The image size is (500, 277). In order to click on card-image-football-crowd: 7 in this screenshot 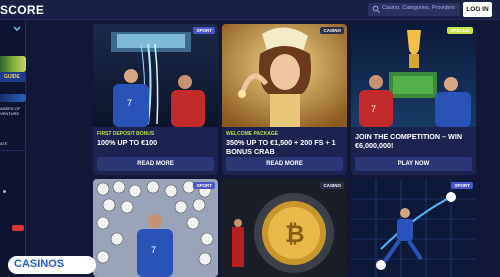, I will do `click(155, 228)`.